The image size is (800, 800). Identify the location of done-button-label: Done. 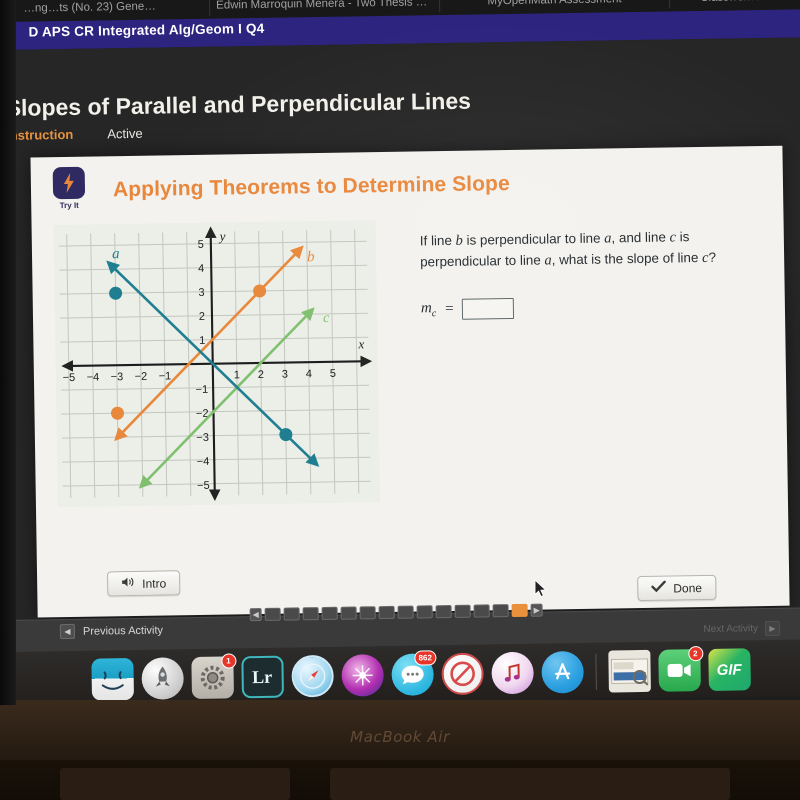
(688, 587).